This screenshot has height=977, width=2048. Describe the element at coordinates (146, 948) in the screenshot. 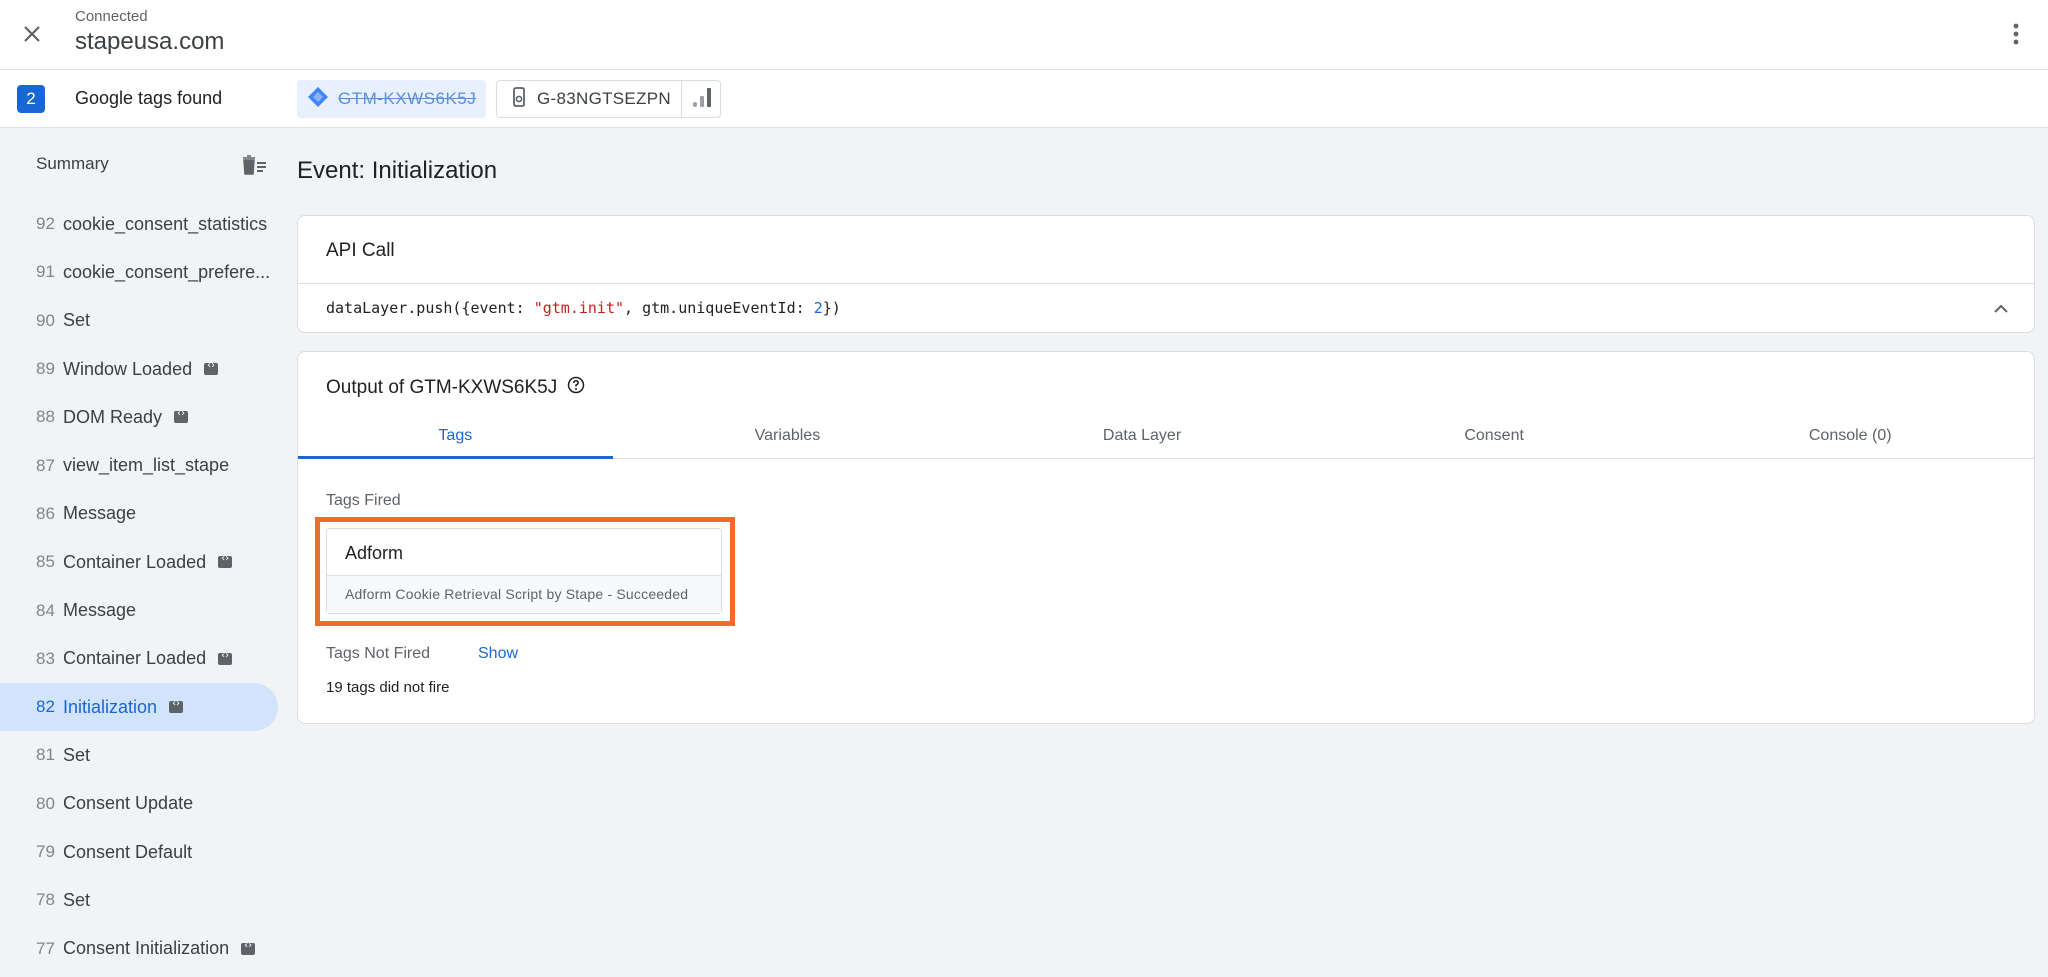

I see `event-name: Consent Initialization` at that location.